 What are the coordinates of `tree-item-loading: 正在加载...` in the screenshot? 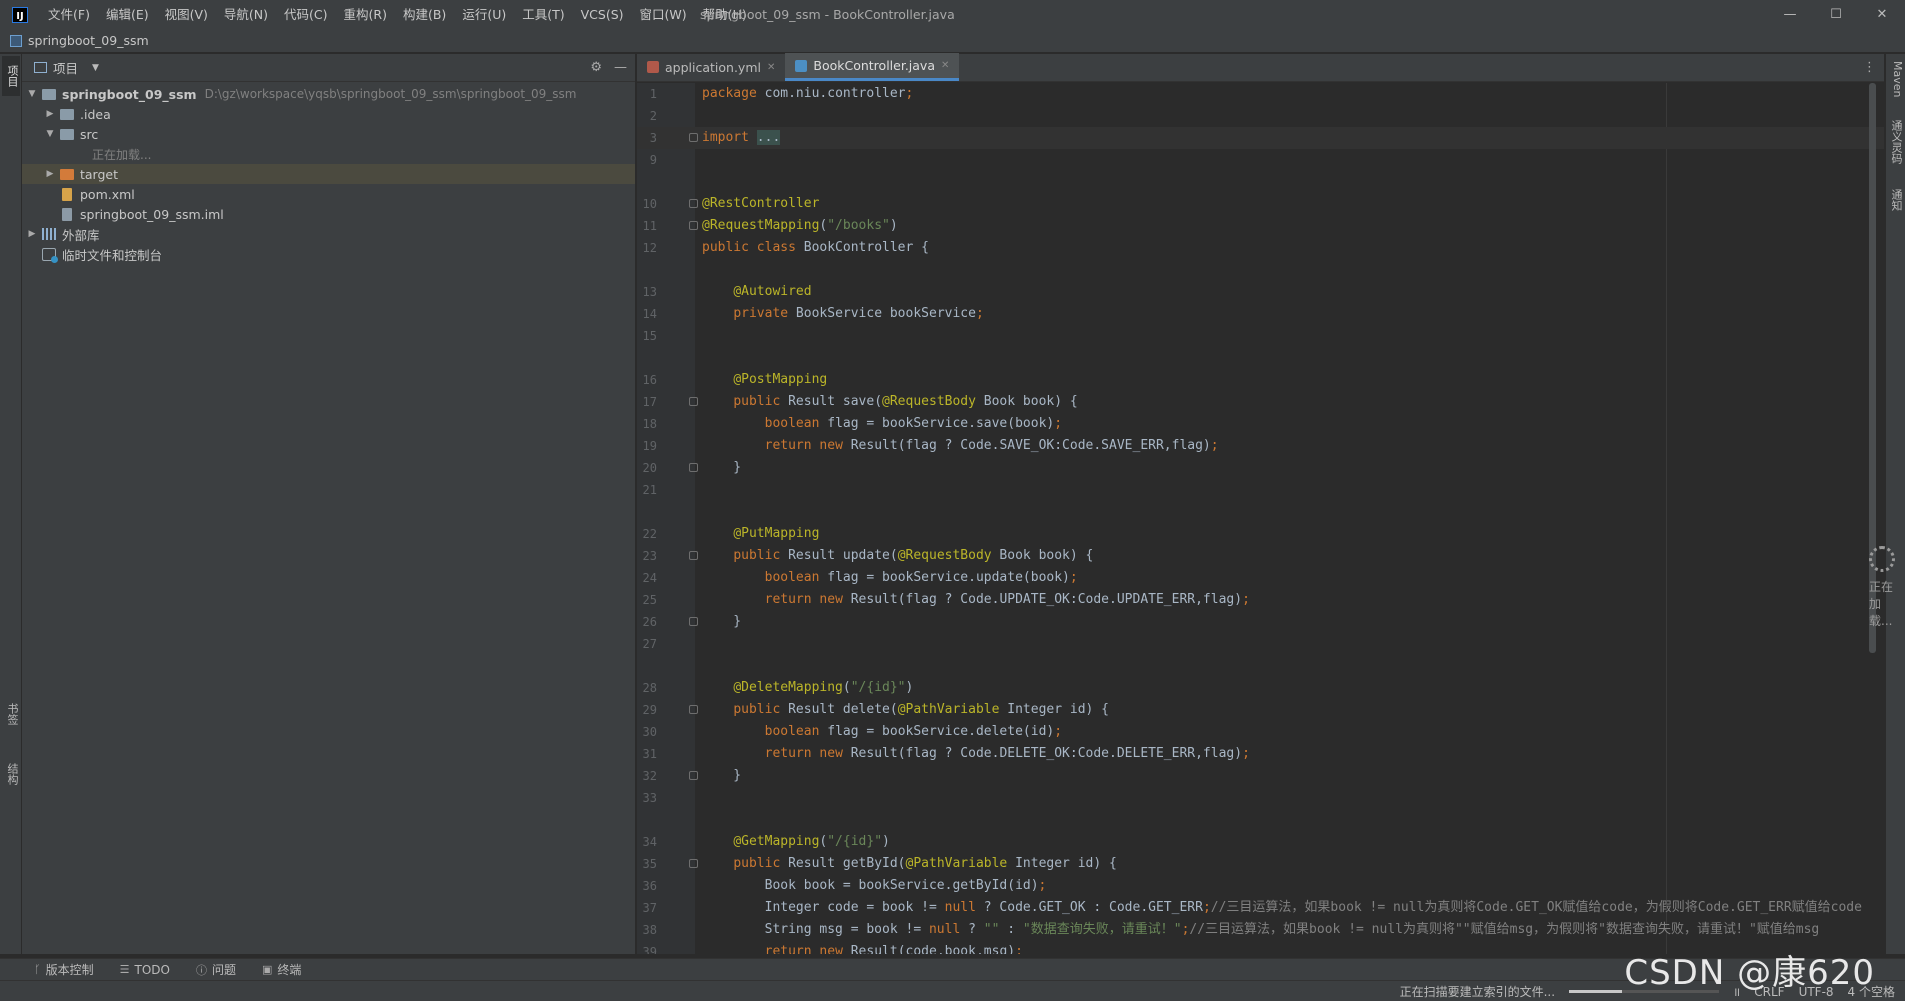 It's located at (328, 154).